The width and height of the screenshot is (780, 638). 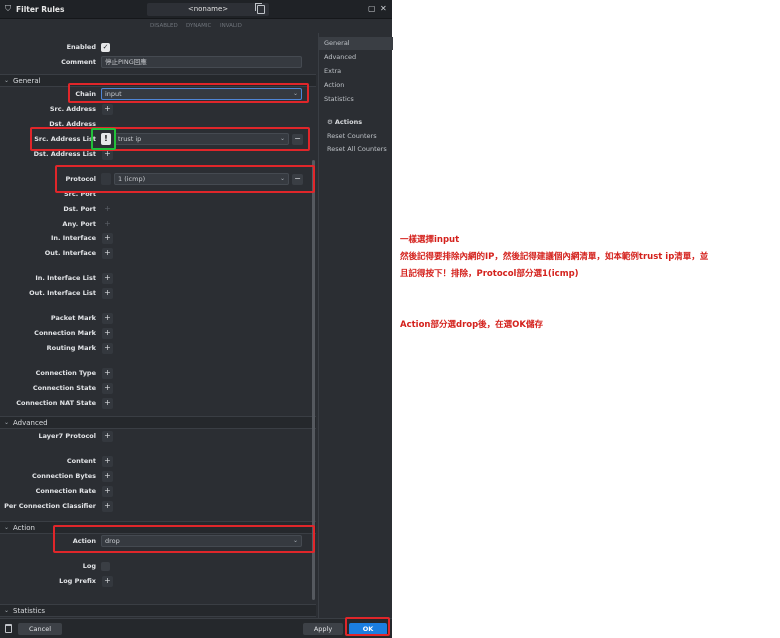 I want to click on status-disabled: DISABLED, so click(x=164, y=26).